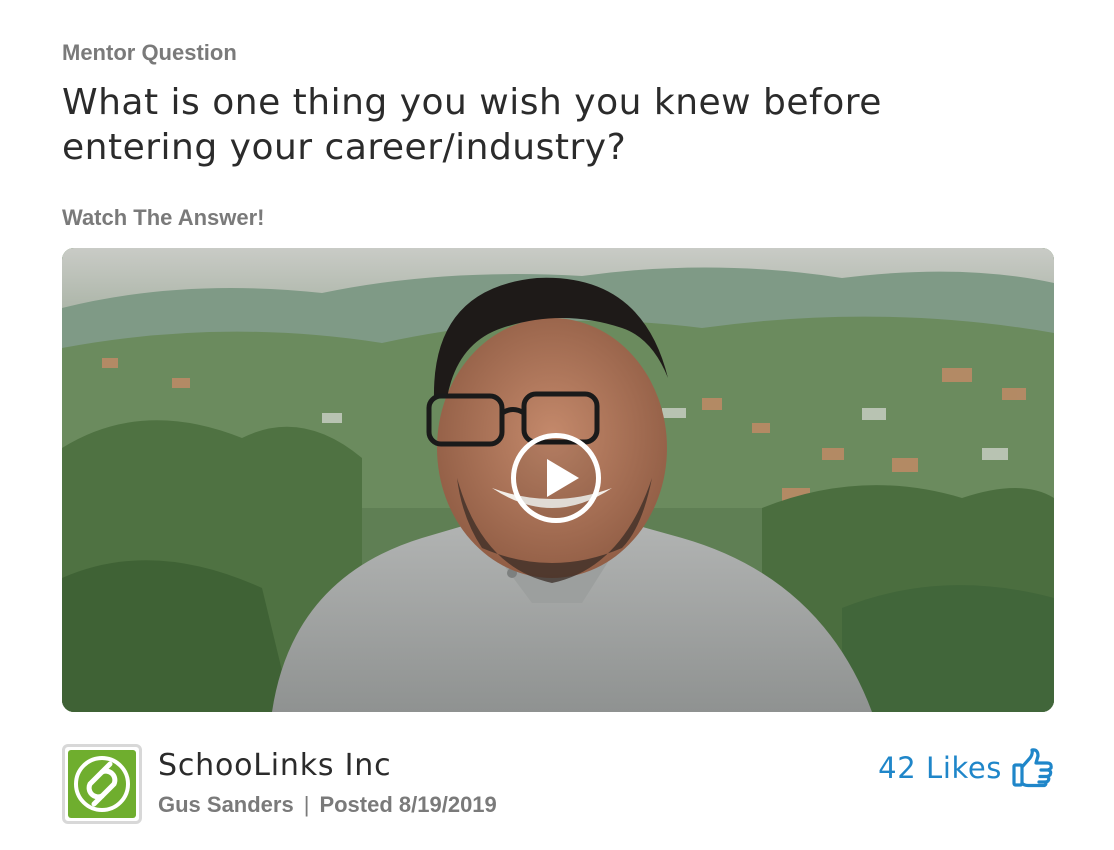 The height and width of the screenshot is (850, 1114). What do you see at coordinates (149, 52) in the screenshot?
I see `post-category: Mentor Question` at bounding box center [149, 52].